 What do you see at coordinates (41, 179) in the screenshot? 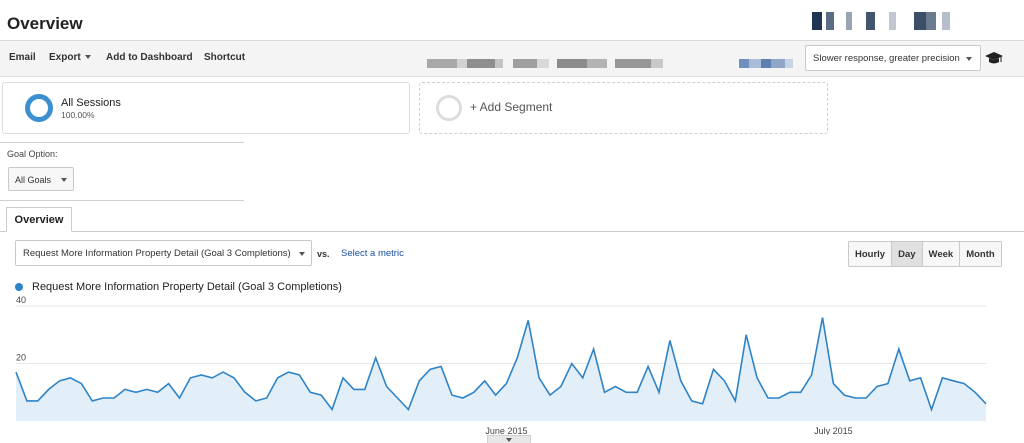
I see `goal-option-select: All Goals` at bounding box center [41, 179].